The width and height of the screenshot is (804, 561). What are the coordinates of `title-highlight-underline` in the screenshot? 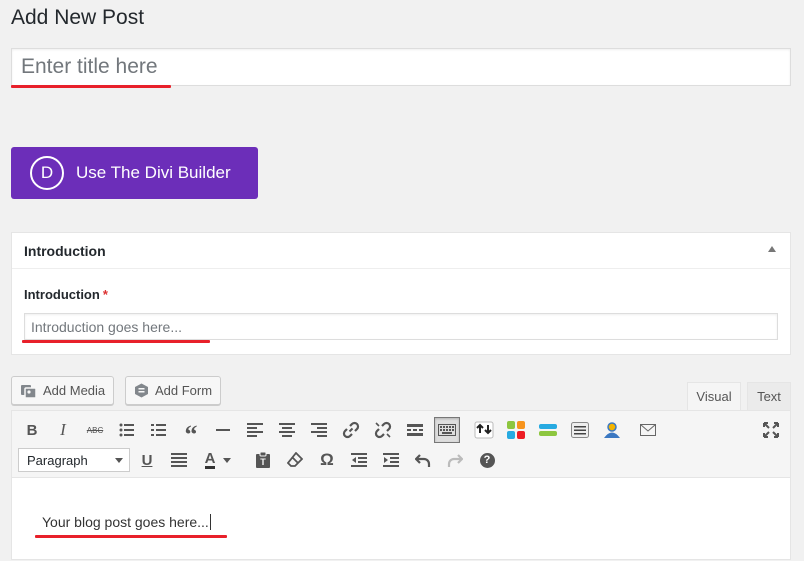 It's located at (91, 86).